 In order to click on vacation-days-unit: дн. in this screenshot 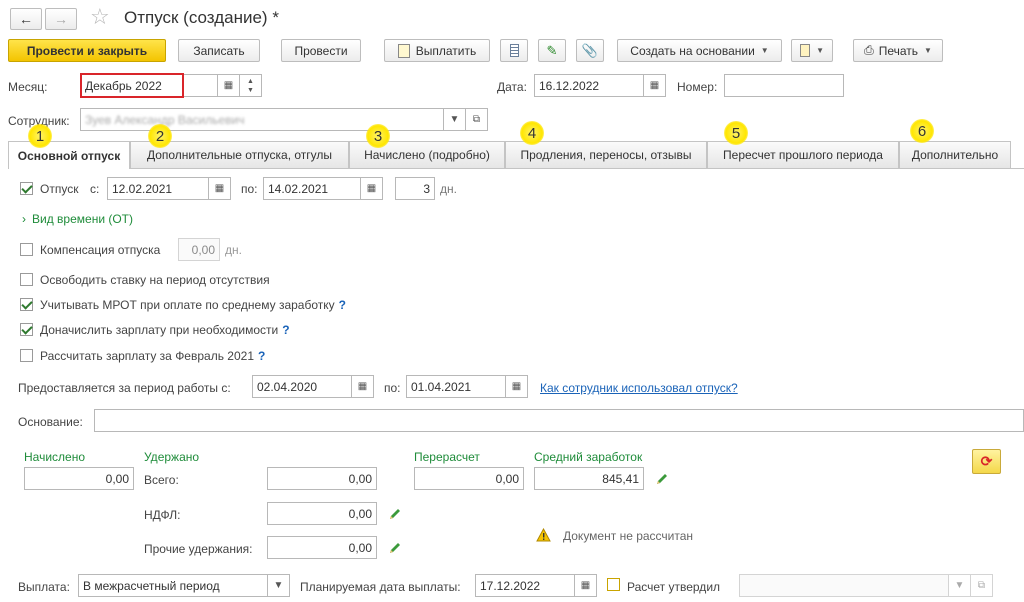, I will do `click(448, 189)`.